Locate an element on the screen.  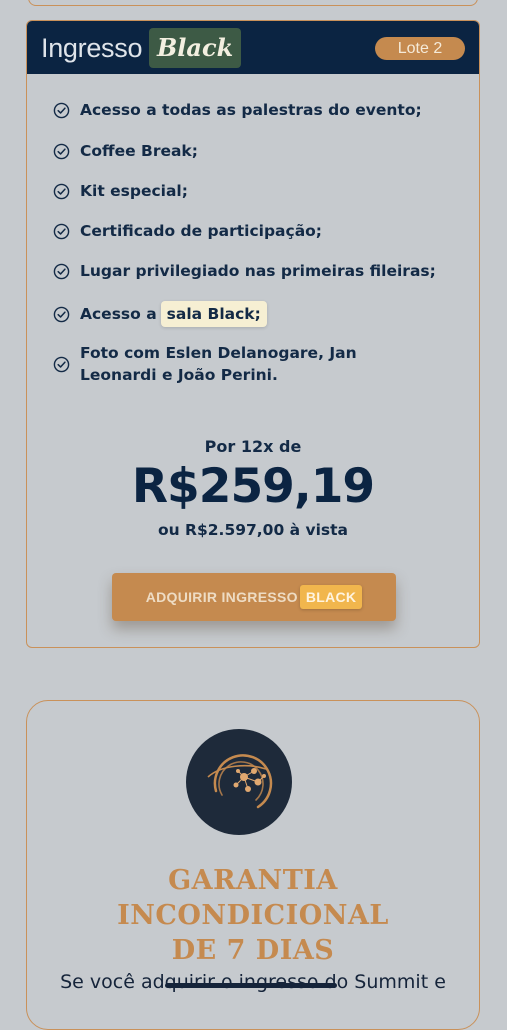
guarantee-title-line: GARANTIA is located at coordinates (253, 880).